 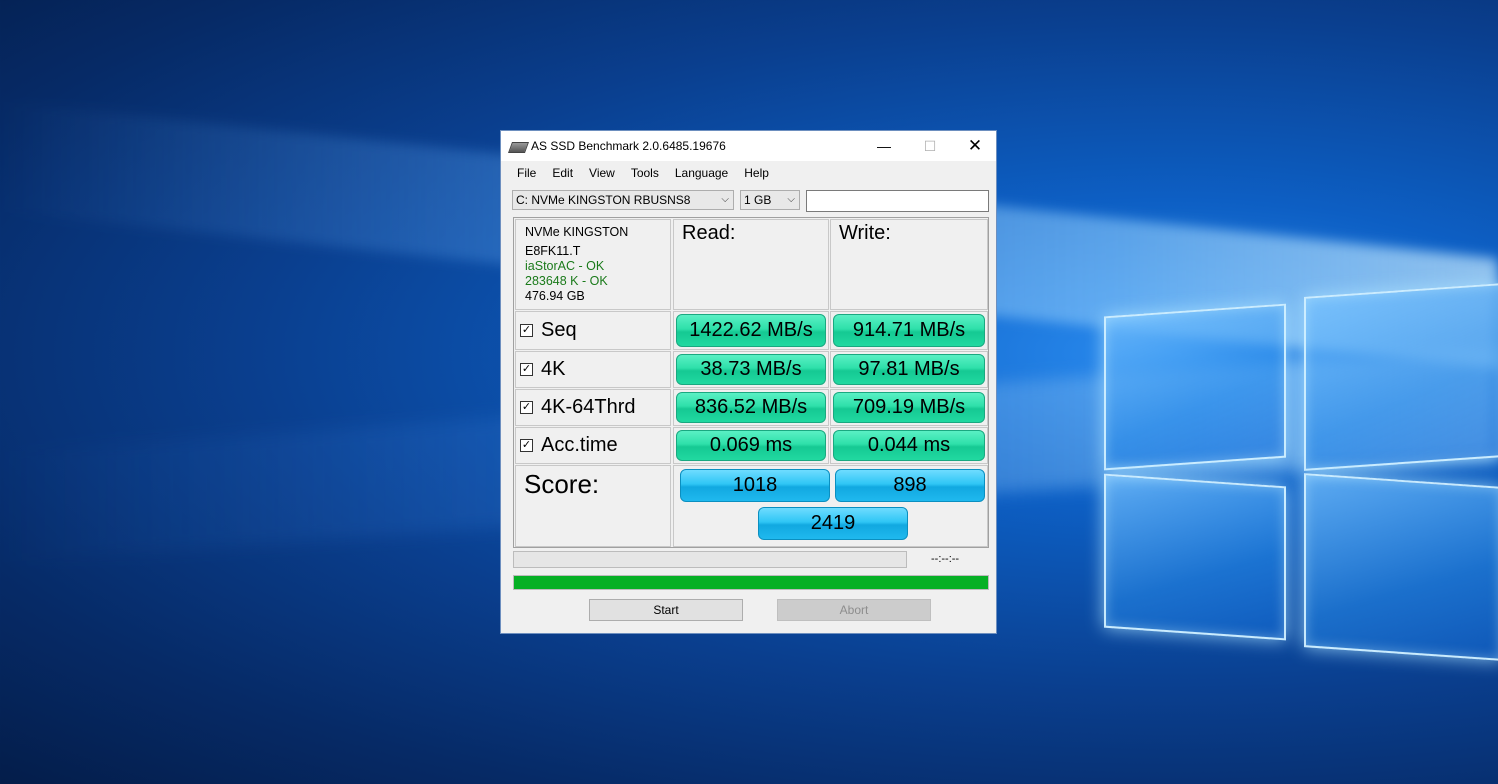 I want to click on menu-edit: Edit, so click(x=562, y=173).